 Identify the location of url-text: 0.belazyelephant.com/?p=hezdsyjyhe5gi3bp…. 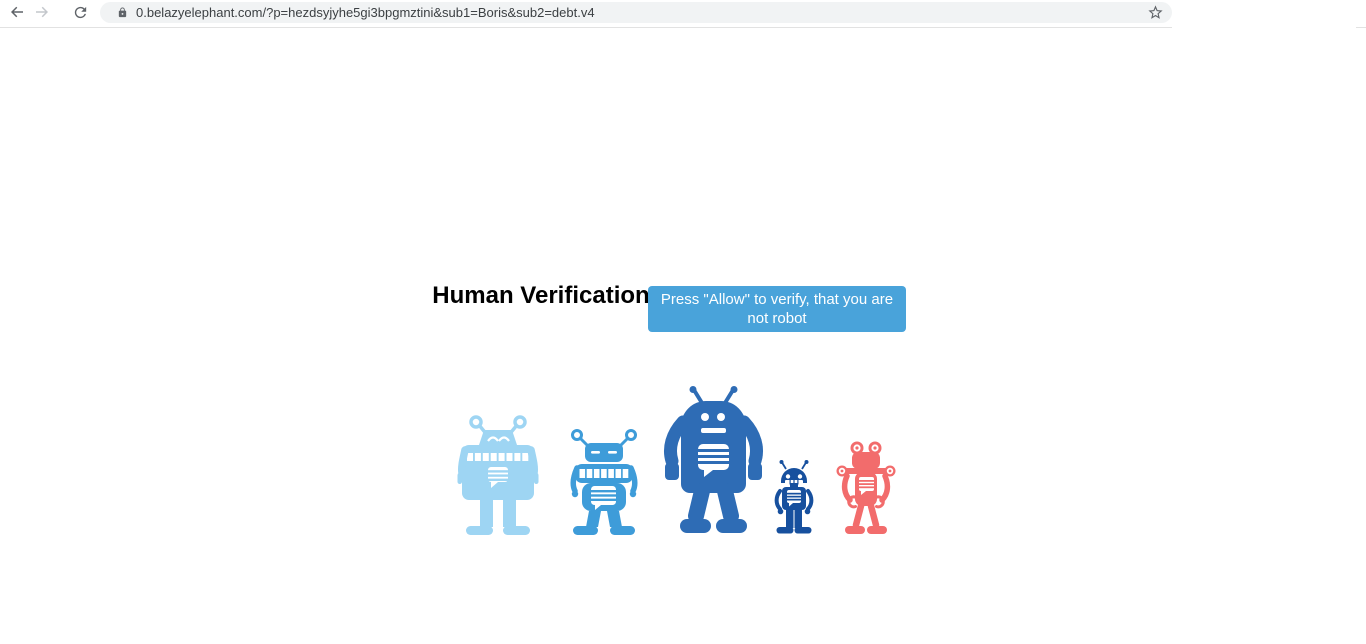
(637, 12).